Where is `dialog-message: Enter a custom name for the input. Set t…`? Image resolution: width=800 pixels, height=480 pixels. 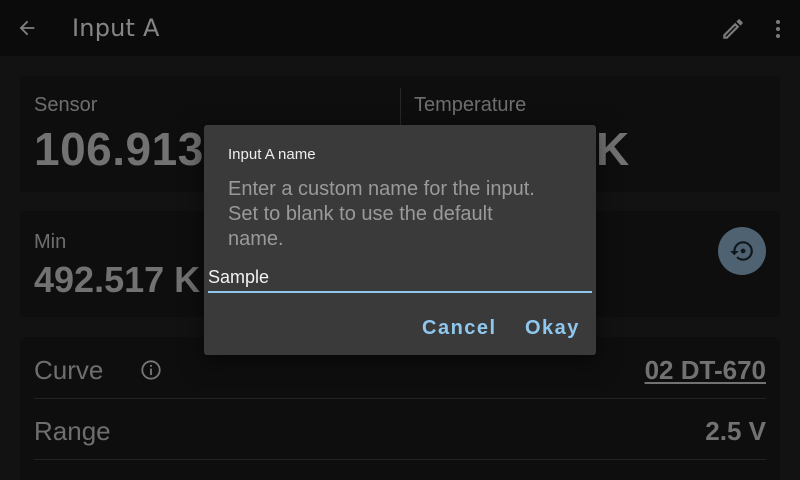
dialog-message: Enter a custom name for the input. Set t… is located at coordinates (381, 214).